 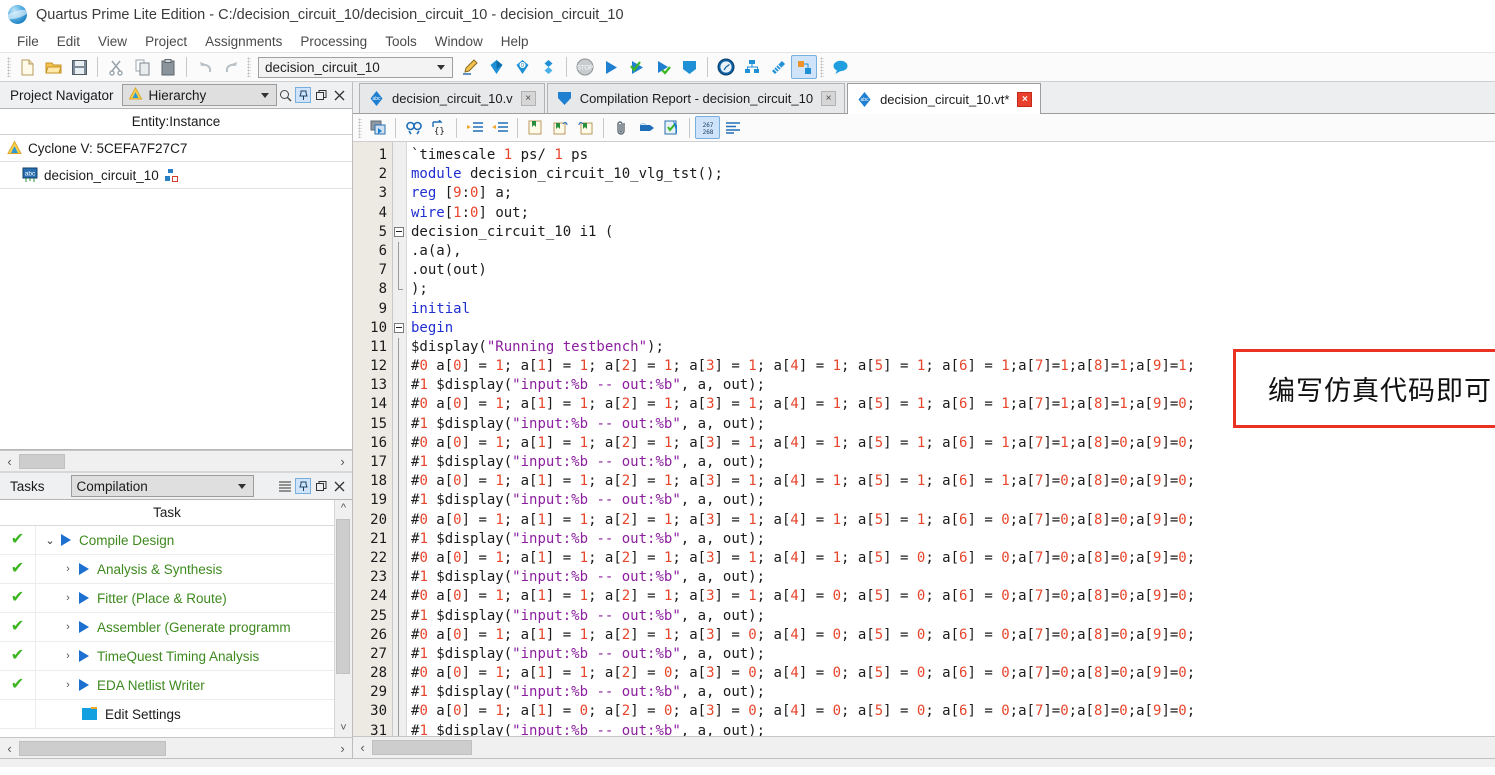 What do you see at coordinates (355, 67) in the screenshot?
I see `project-revision-combo: decision_circuit_10` at bounding box center [355, 67].